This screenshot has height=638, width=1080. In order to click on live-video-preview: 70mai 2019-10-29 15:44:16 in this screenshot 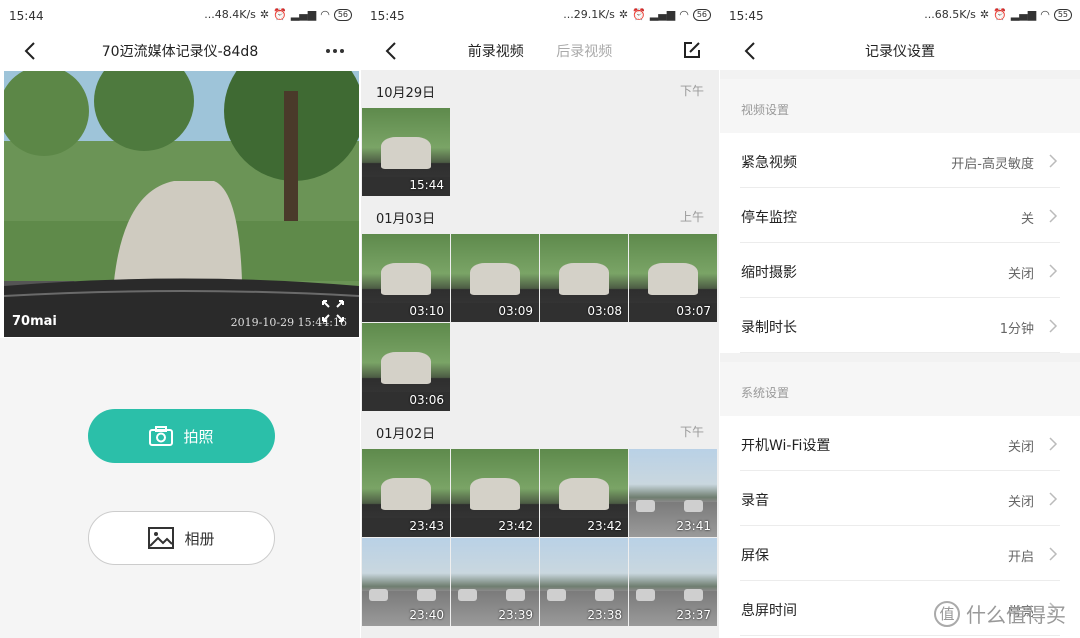, I will do `click(181, 204)`.